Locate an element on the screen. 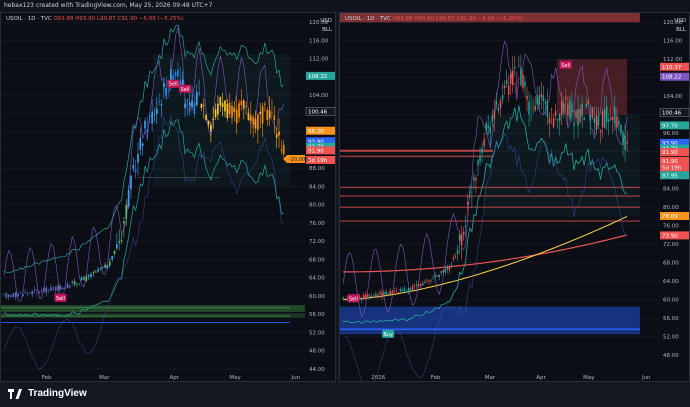  price-tag-label: 96.20 is located at coordinates (316, 132).